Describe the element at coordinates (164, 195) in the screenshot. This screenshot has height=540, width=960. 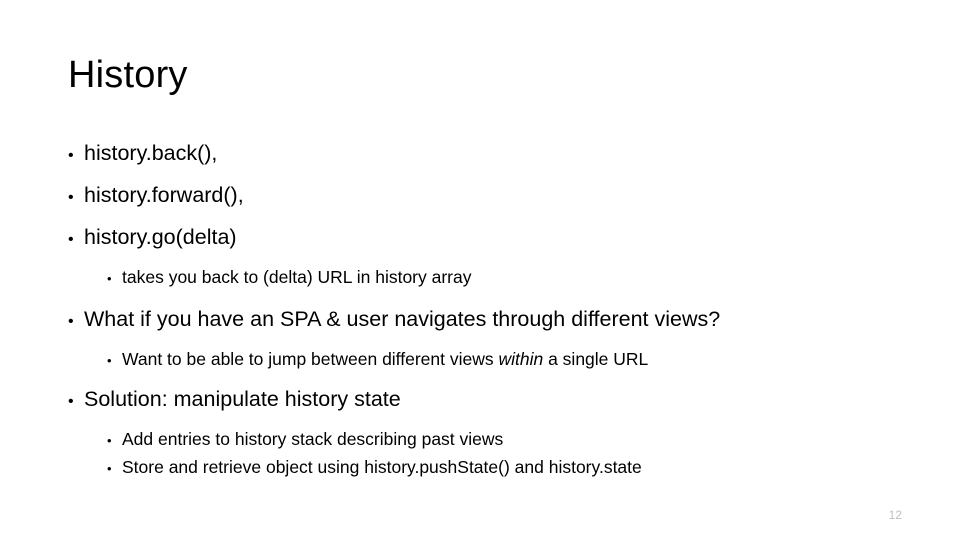
I see `list-item-label: history.forward(),` at that location.